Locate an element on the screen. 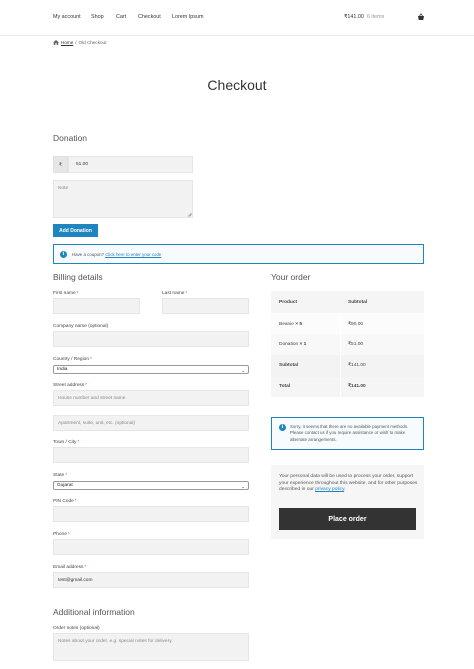  table-row: Donation × 1 ₹51.00 is located at coordinates (347, 344).